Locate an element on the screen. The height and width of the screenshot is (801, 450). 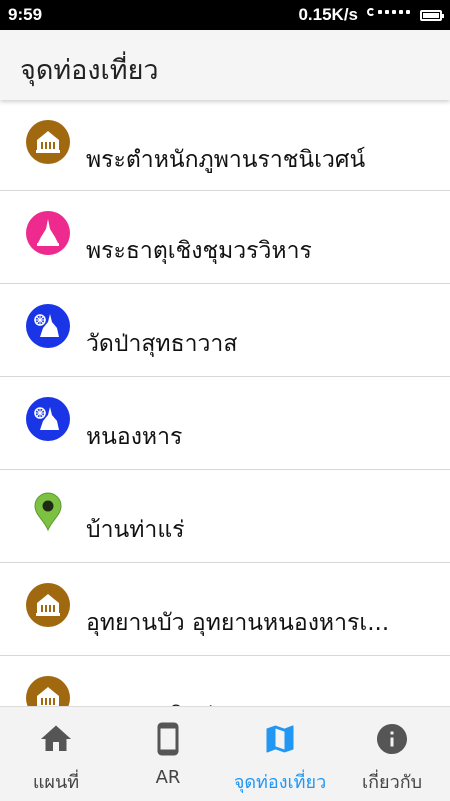
phone-icon is located at coordinates (168, 739).